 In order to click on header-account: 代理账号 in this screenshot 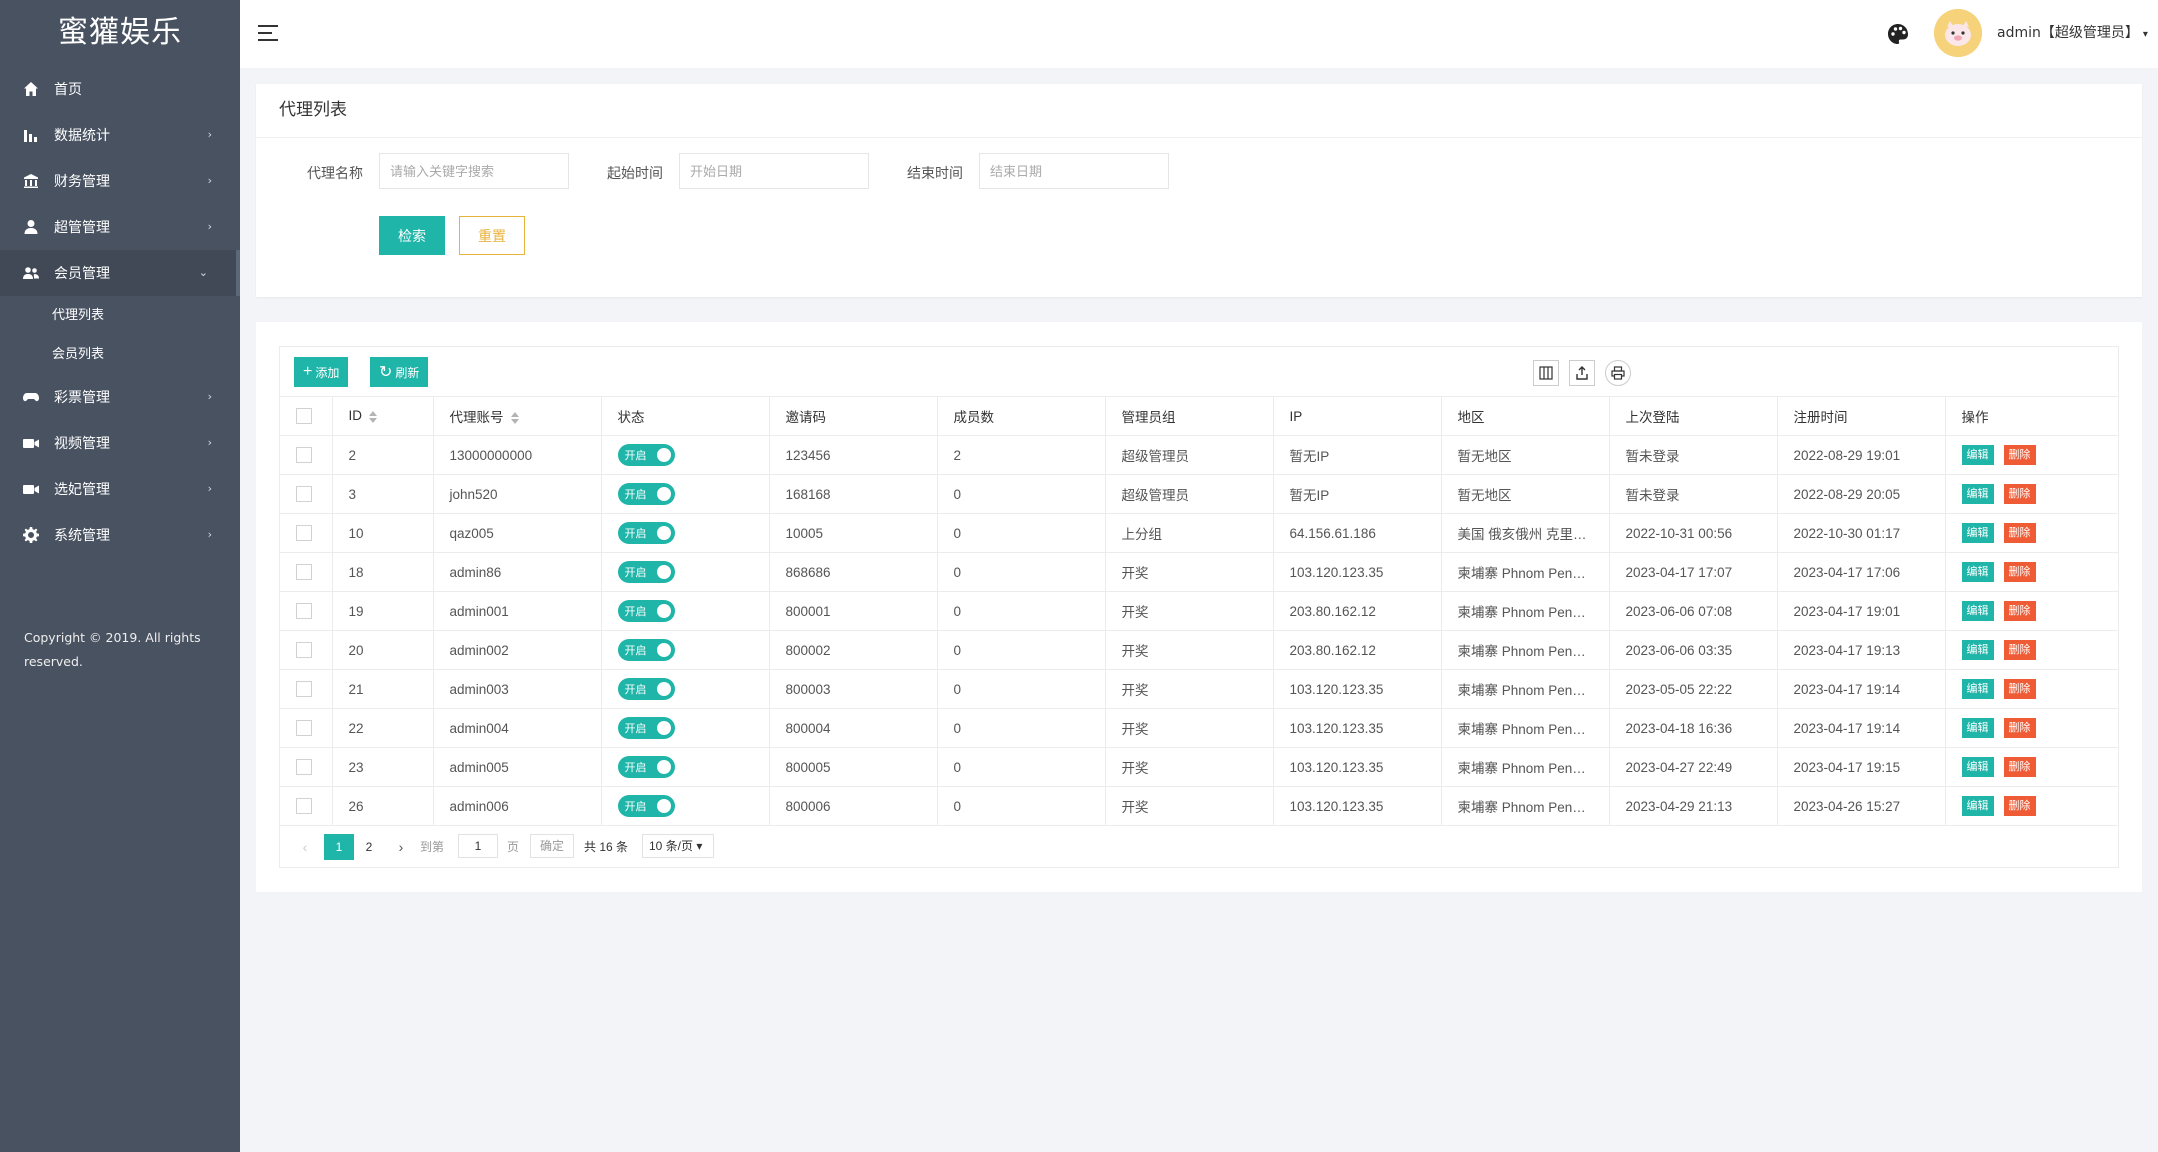, I will do `click(517, 416)`.